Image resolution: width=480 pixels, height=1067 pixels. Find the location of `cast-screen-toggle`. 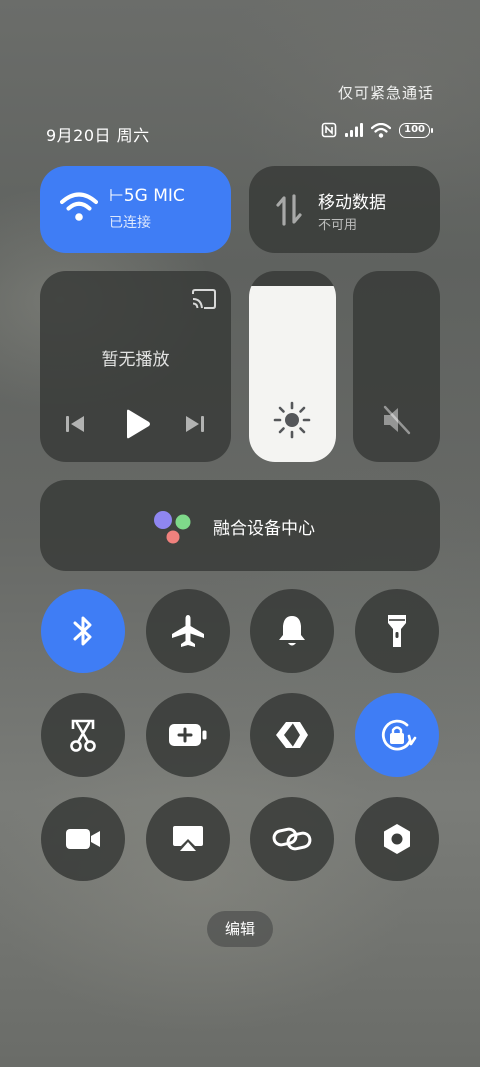

cast-screen-toggle is located at coordinates (188, 839).